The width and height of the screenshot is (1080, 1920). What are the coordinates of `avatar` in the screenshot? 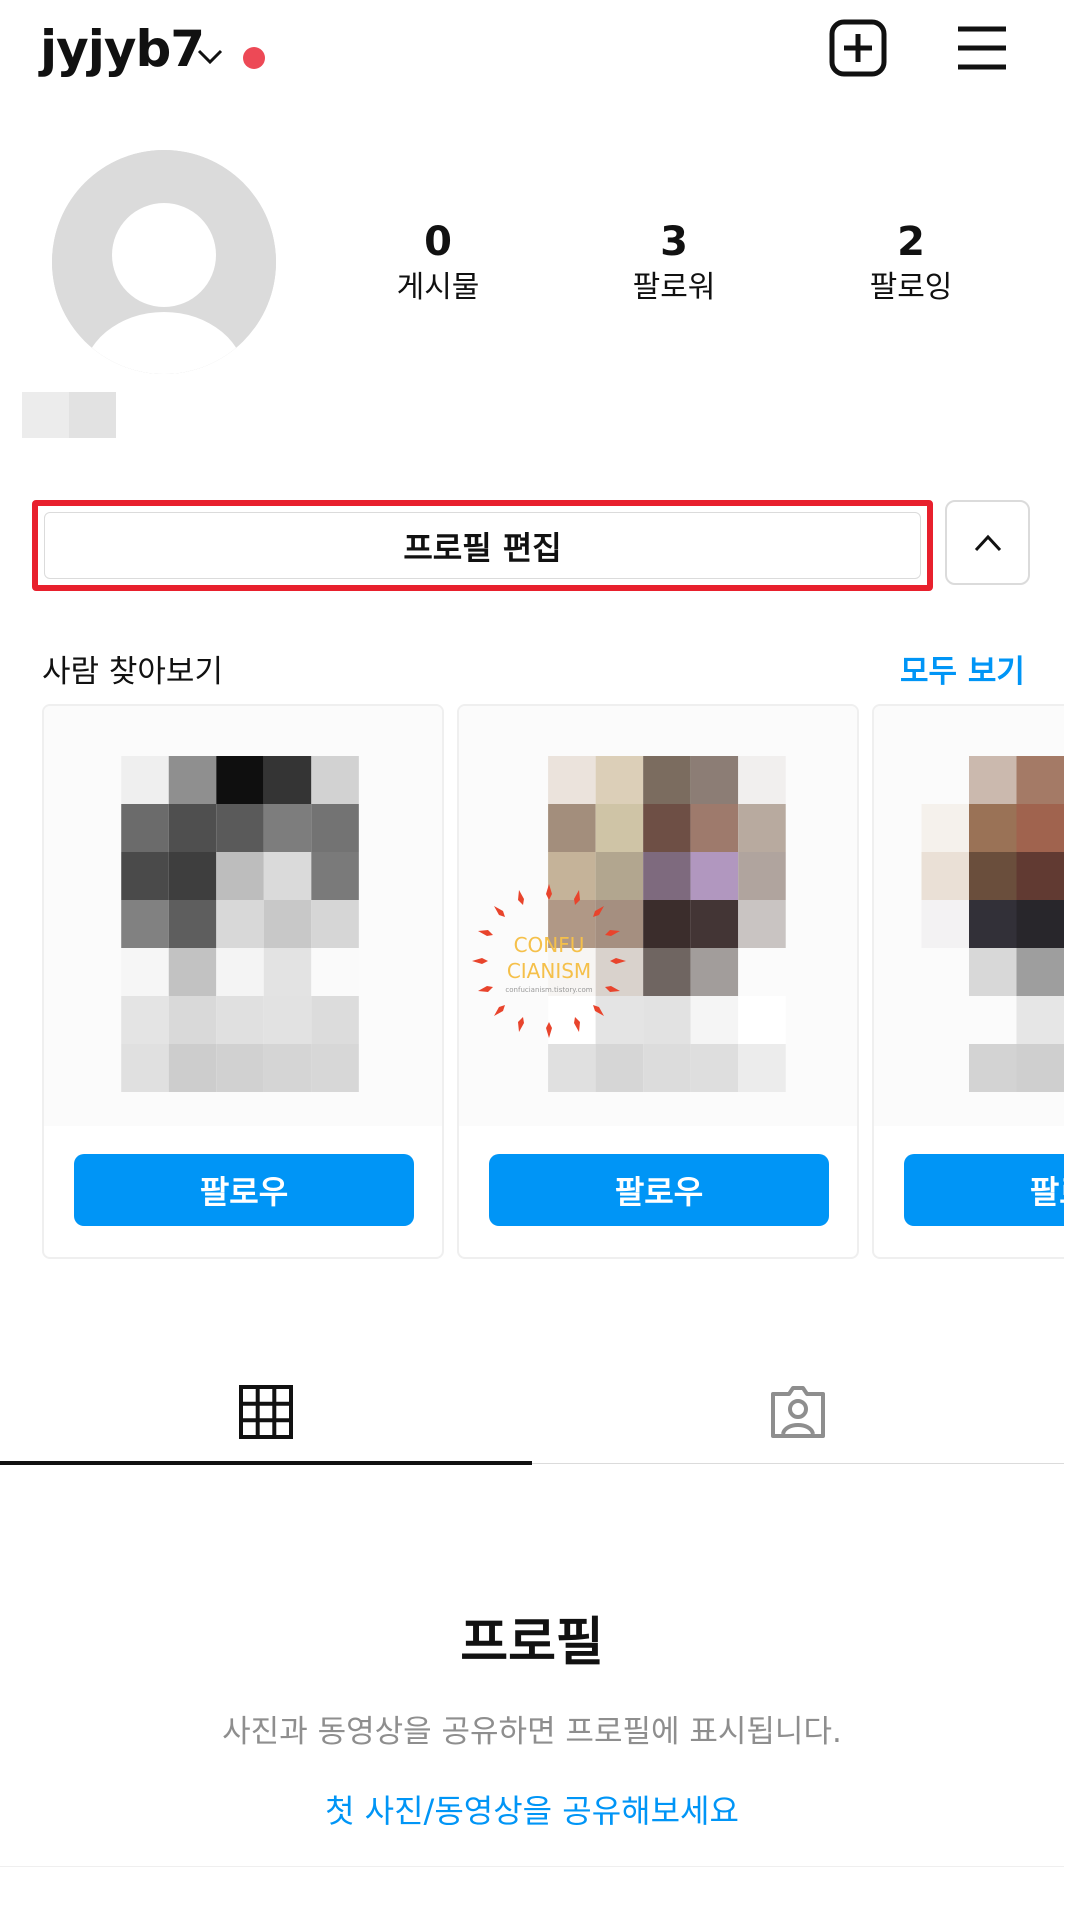 It's located at (164, 262).